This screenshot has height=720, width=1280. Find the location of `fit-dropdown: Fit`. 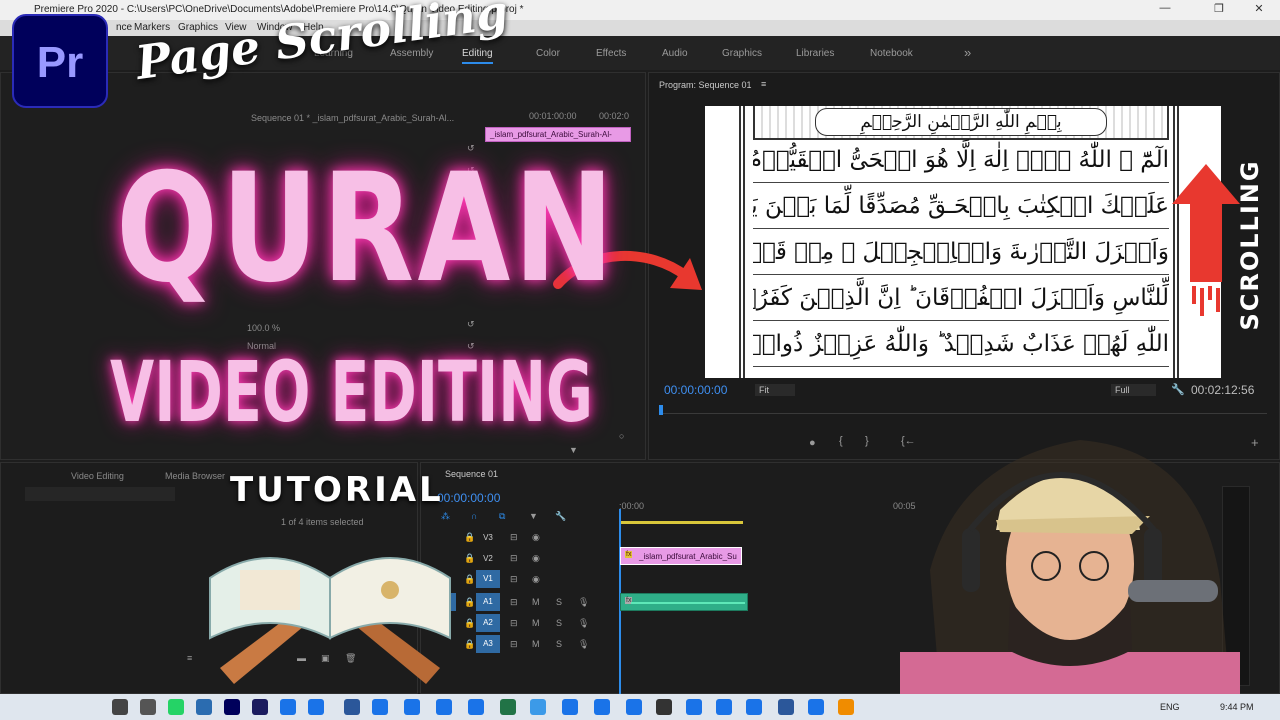

fit-dropdown: Fit is located at coordinates (775, 390).